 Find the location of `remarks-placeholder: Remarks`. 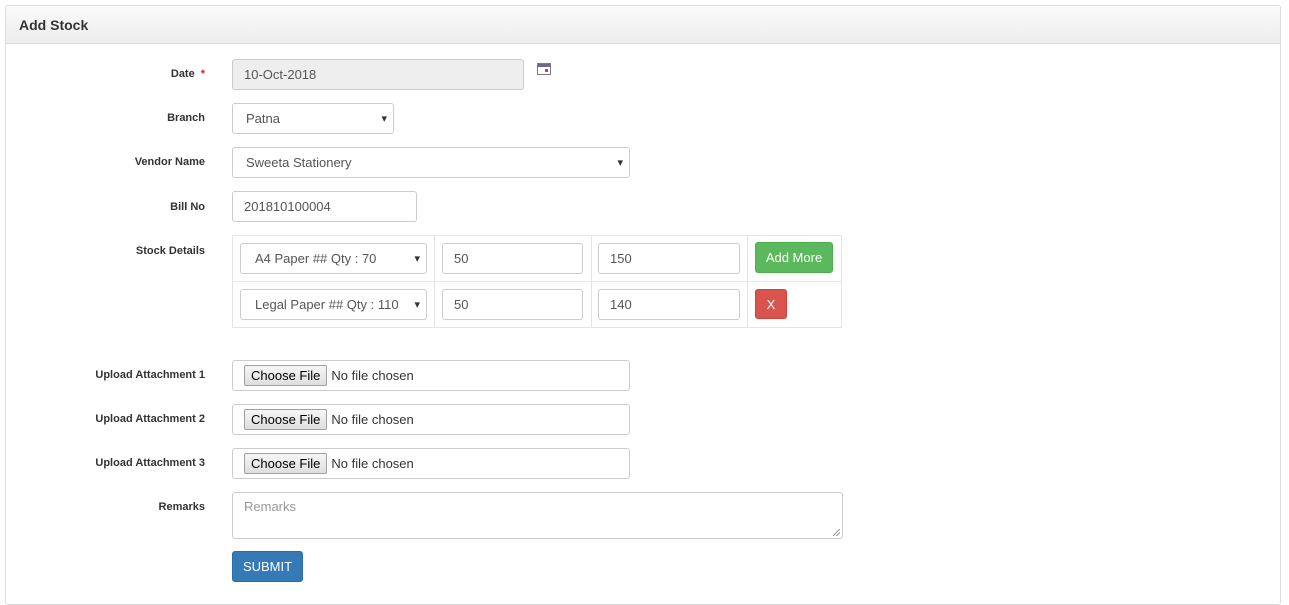

remarks-placeholder: Remarks is located at coordinates (270, 506).